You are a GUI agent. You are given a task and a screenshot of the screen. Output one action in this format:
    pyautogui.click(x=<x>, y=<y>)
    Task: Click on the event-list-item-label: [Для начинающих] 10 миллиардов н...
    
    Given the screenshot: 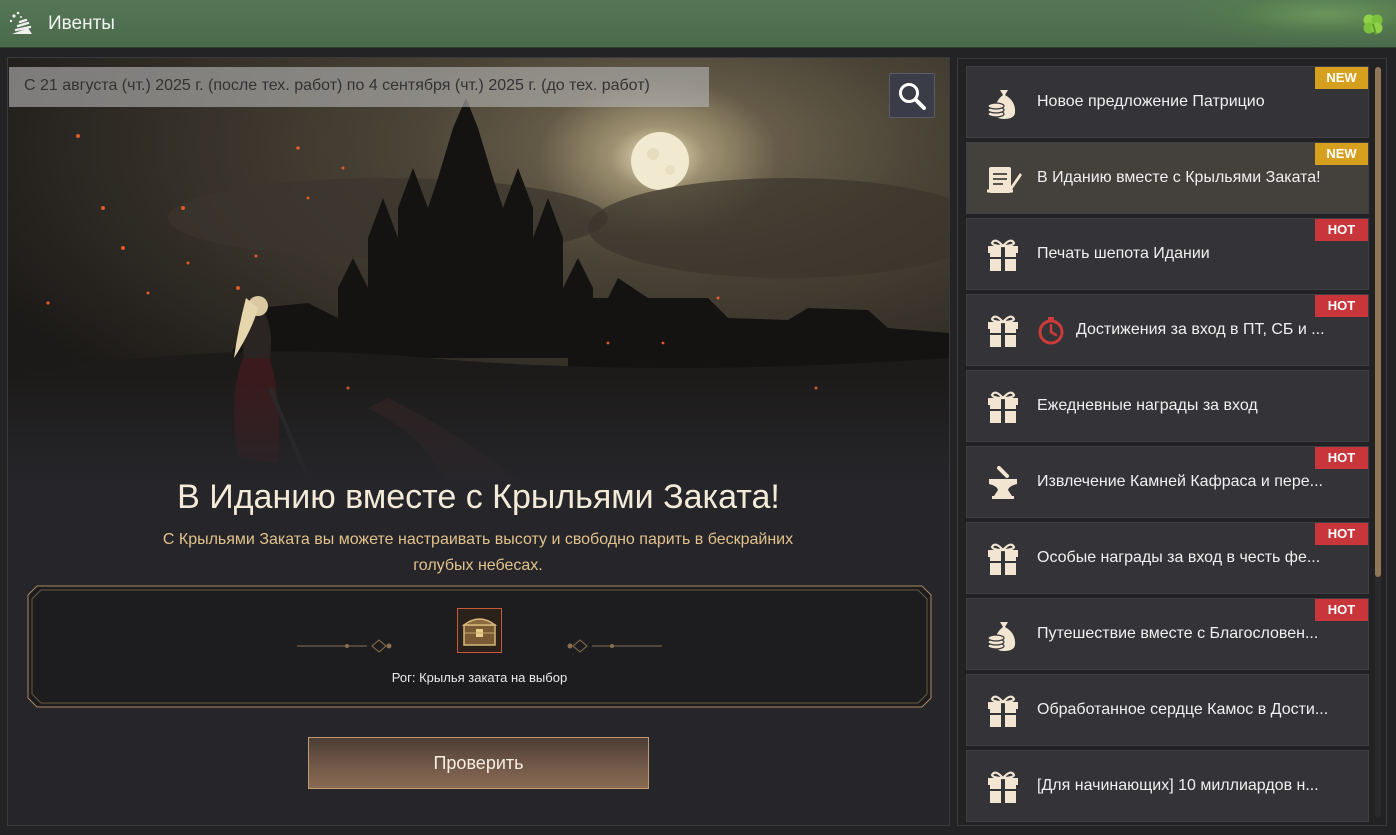 What is the action you would take?
    pyautogui.click(x=1178, y=785)
    